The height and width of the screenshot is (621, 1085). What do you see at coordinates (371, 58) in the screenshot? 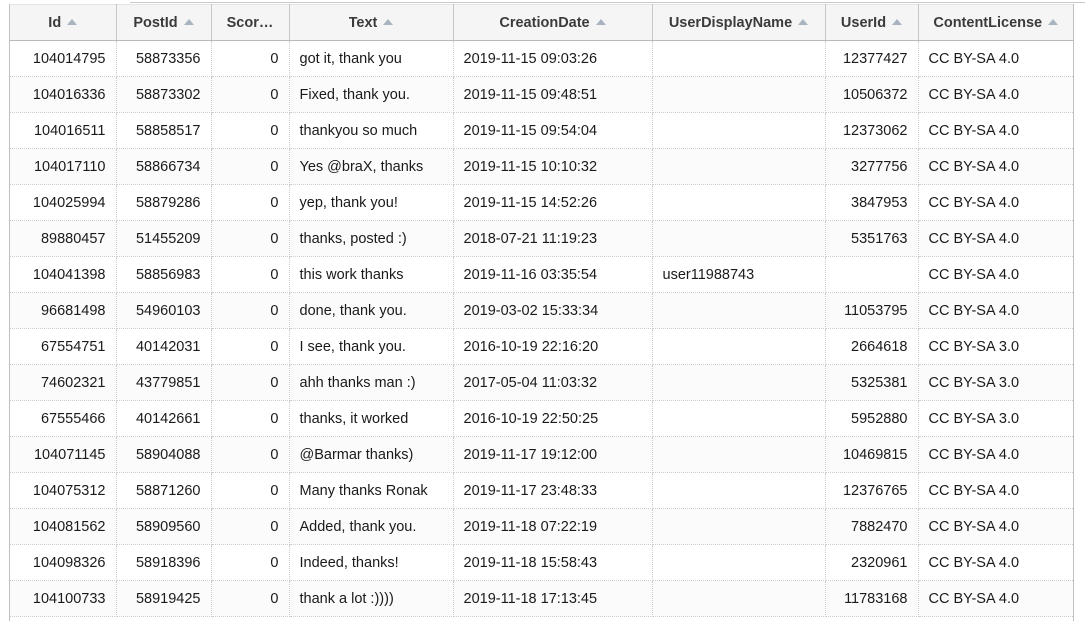
I see `cell-text: got it, thank you` at bounding box center [371, 58].